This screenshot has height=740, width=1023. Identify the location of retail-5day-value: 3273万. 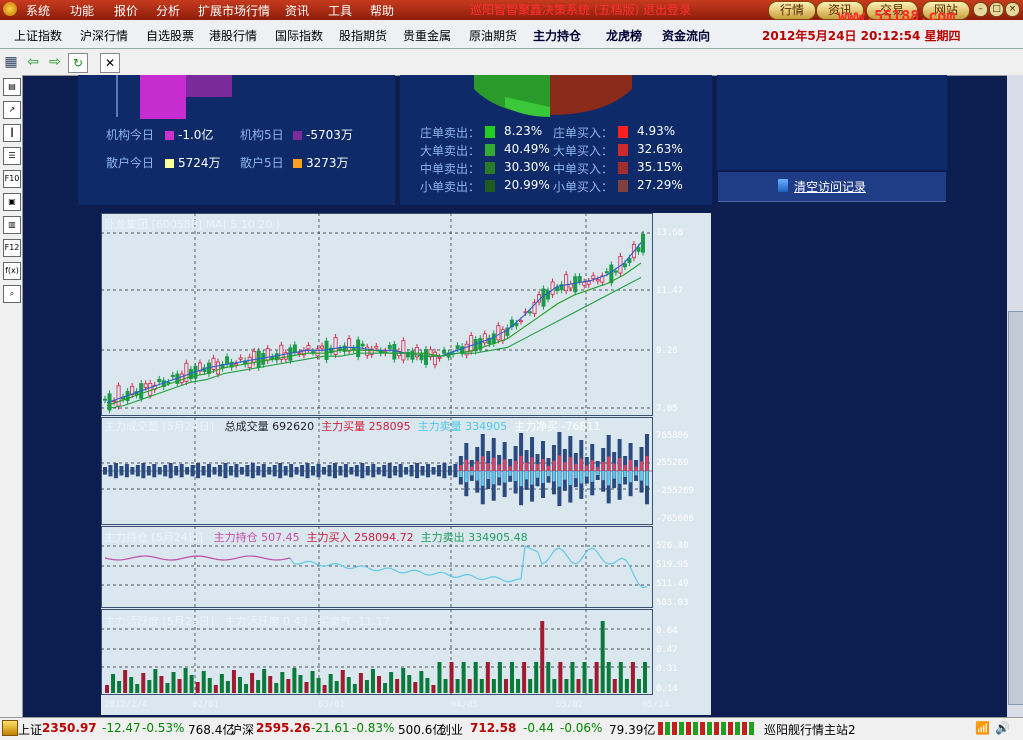
(319, 162).